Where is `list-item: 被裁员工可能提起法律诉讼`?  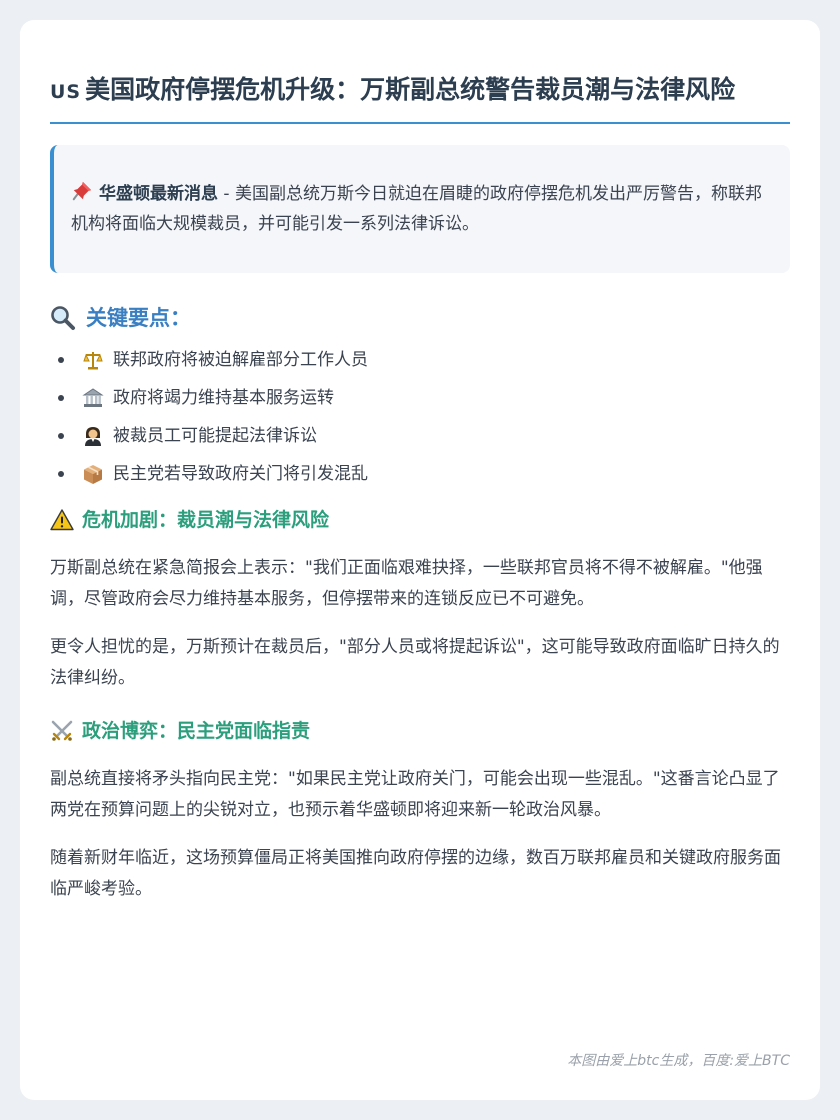 list-item: 被裁员工可能提起法律诉讼 is located at coordinates (420, 436).